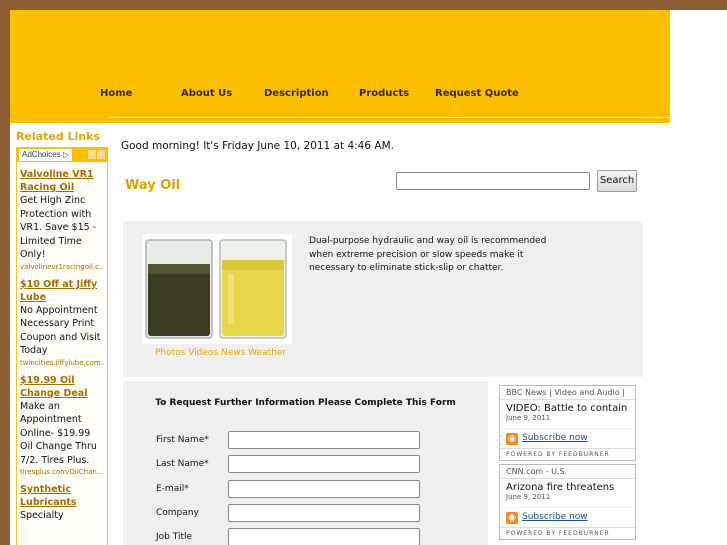 The image size is (727, 545). What do you see at coordinates (46, 155) in the screenshot?
I see `adchoices-link: AdChoices ▷` at bounding box center [46, 155].